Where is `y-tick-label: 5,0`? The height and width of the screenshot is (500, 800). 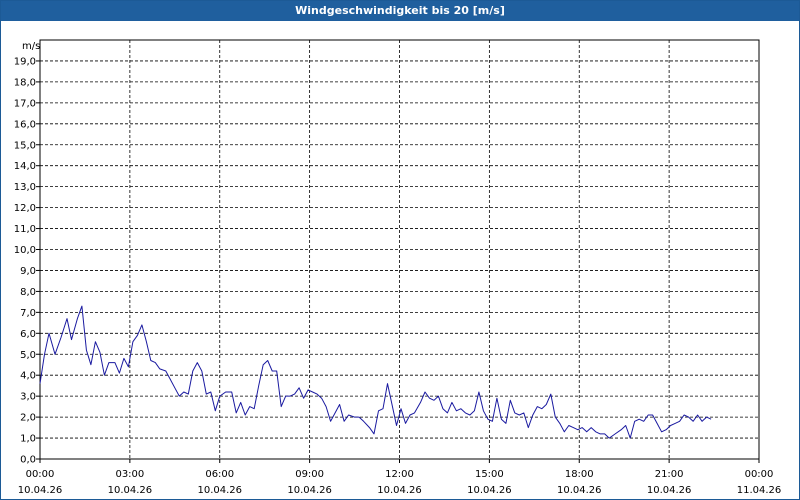 y-tick-label: 5,0 is located at coordinates (28, 355).